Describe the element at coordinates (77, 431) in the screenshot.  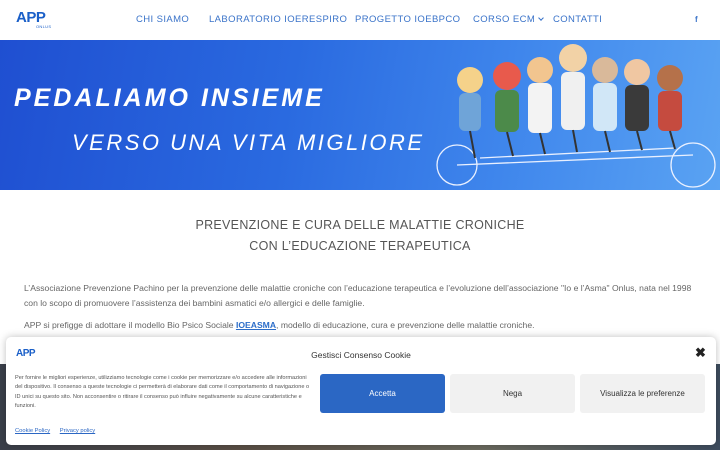
I see `privacy-policy-link: Privacy policy` at that location.